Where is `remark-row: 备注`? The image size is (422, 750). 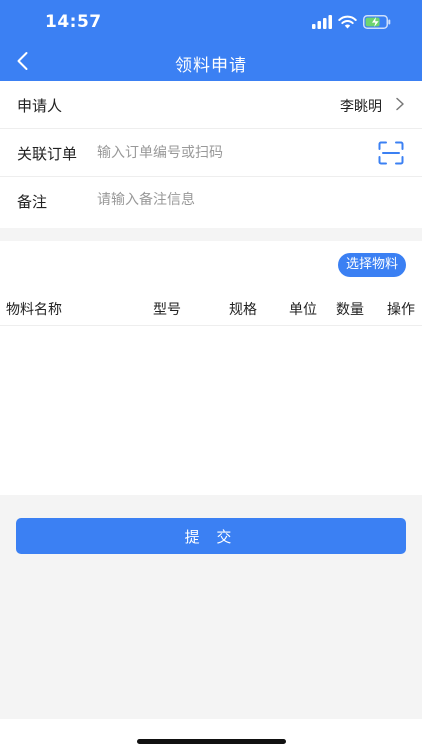
remark-row: 备注 is located at coordinates (211, 202).